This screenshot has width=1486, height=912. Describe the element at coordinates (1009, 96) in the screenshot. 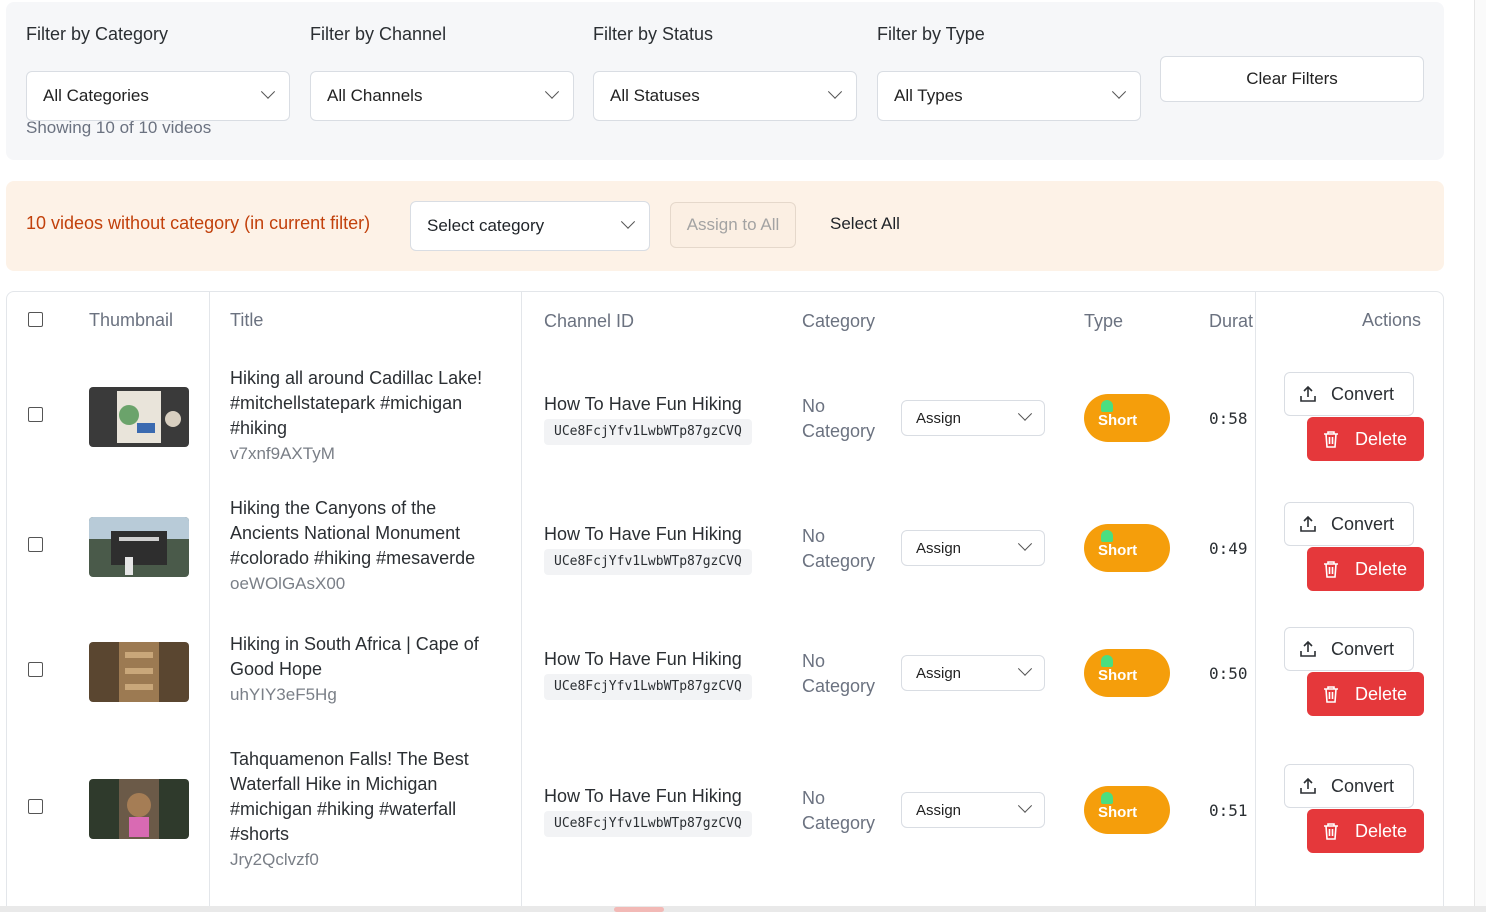

I see `filter-type-select: All Types` at that location.